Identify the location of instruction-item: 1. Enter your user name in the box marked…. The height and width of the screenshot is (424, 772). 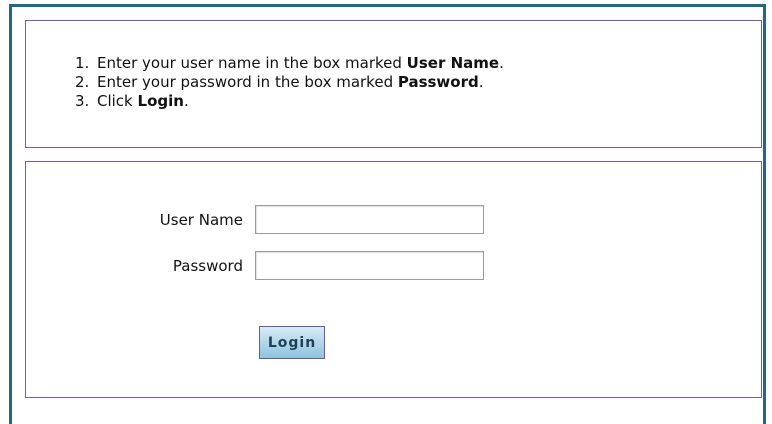
(289, 63).